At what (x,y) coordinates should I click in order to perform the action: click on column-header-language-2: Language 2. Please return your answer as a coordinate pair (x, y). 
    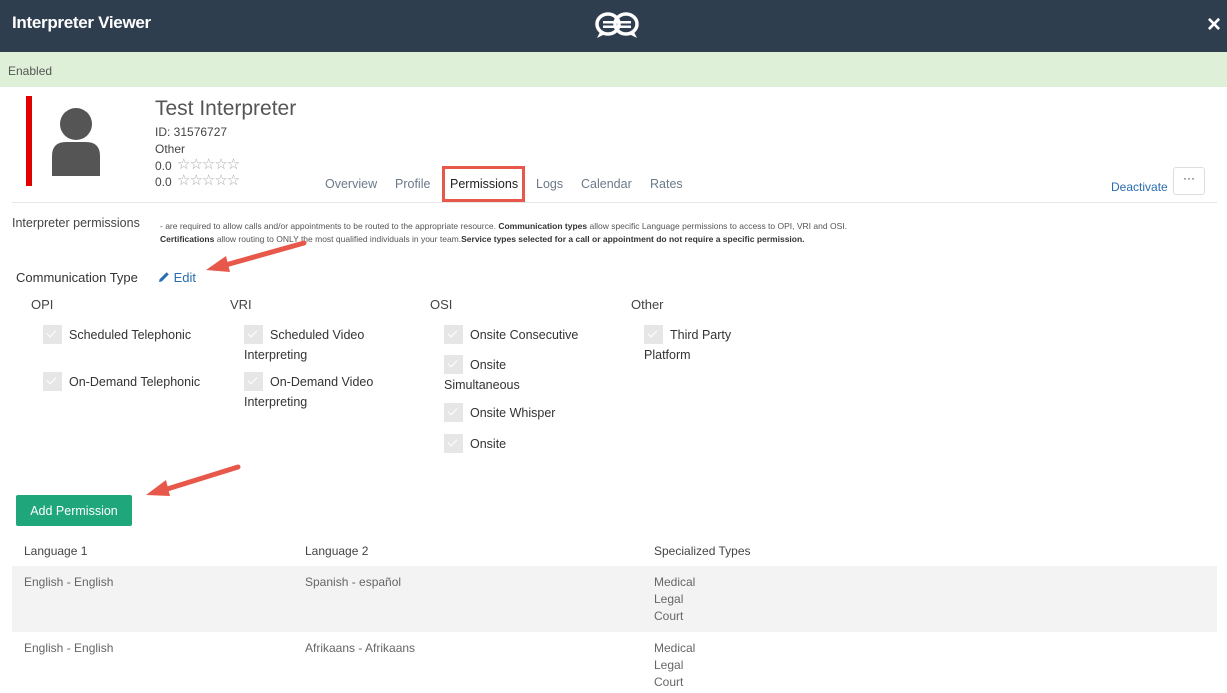
    Looking at the image, I should click on (337, 551).